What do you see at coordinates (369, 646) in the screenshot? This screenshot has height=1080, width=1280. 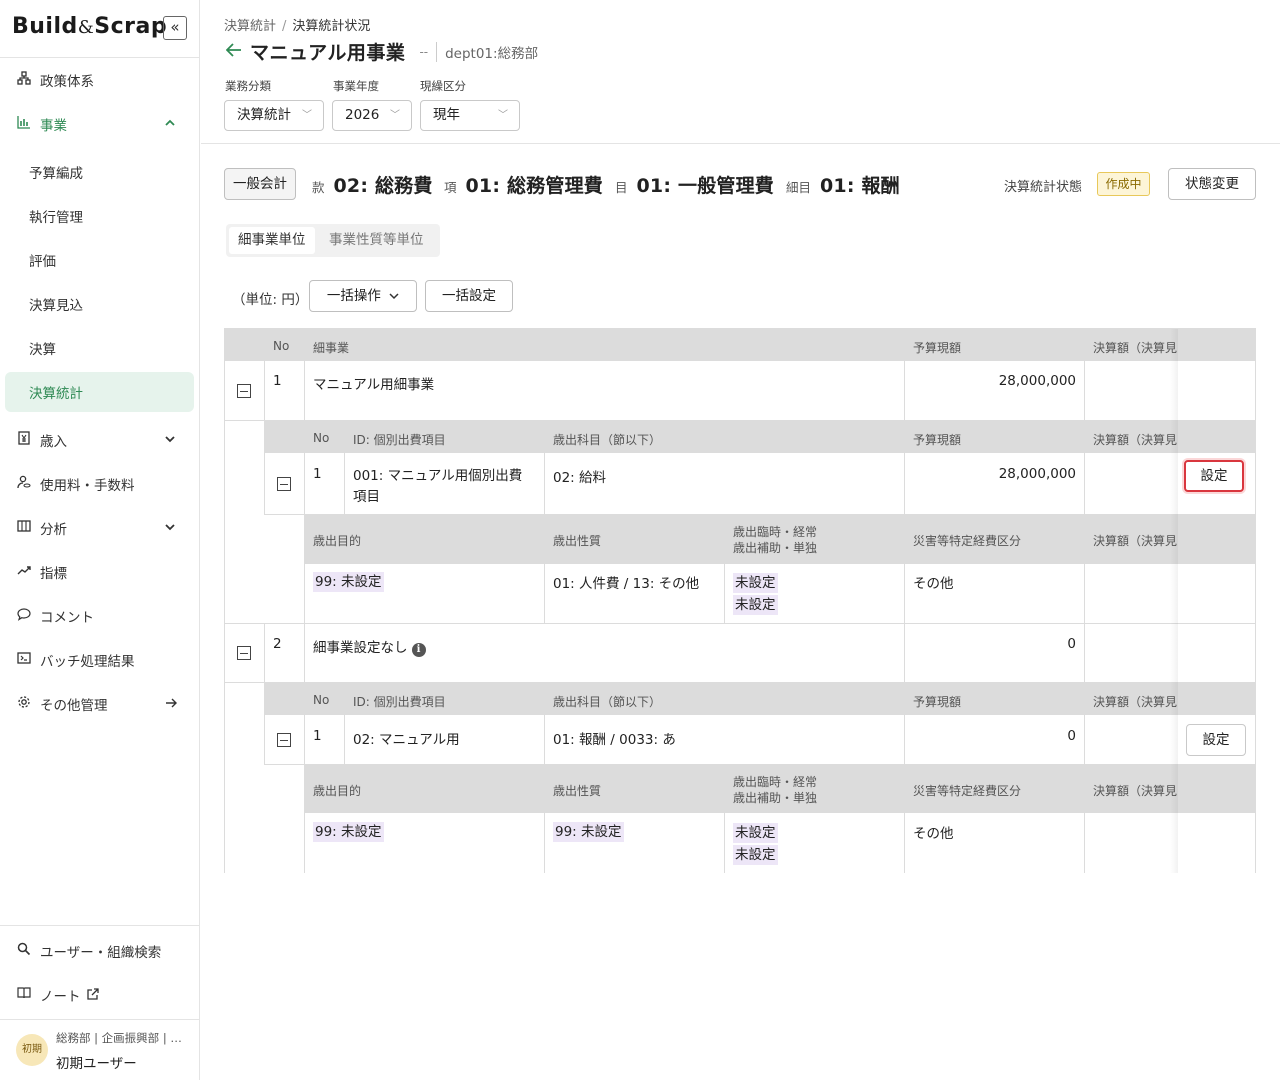 I see `project-name: 細事業設定なし i` at bounding box center [369, 646].